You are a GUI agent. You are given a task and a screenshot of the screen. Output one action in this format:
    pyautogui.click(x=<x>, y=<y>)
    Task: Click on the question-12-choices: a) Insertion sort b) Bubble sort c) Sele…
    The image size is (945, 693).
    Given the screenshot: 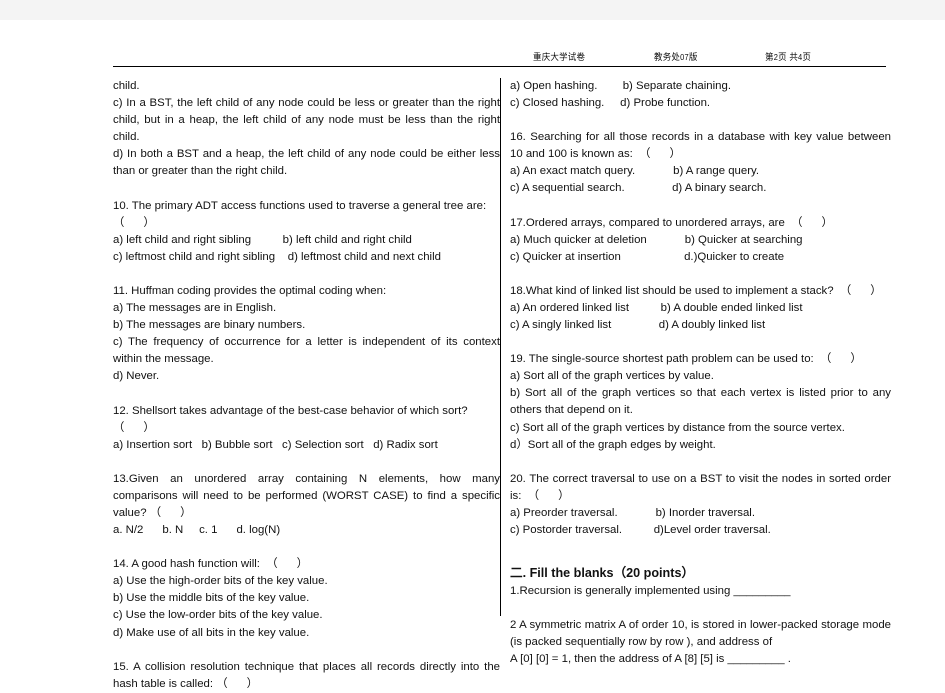 What is the action you would take?
    pyautogui.click(x=275, y=444)
    